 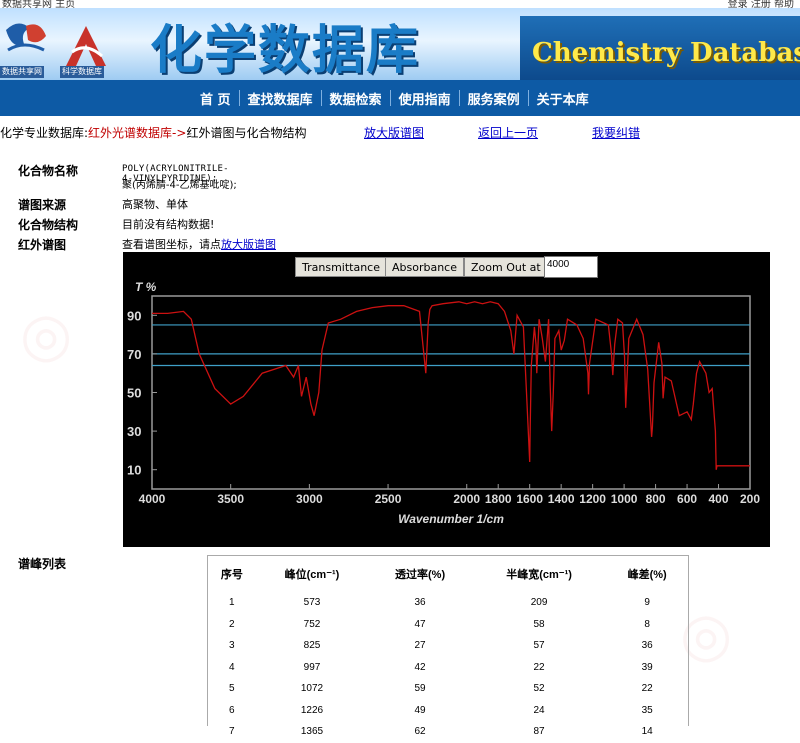 I want to click on ir-spectrum-label: 红外谱图, so click(x=42, y=245).